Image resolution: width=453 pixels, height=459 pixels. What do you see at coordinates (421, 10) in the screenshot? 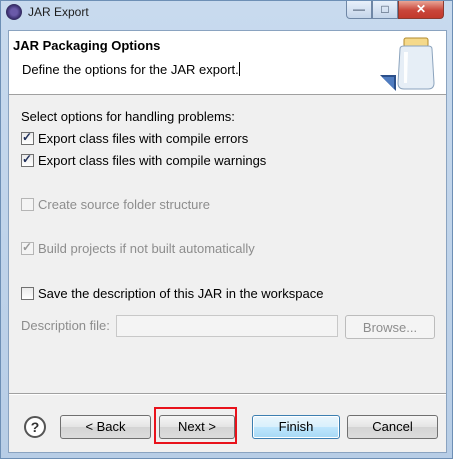
I see `close-button: ✕` at bounding box center [421, 10].